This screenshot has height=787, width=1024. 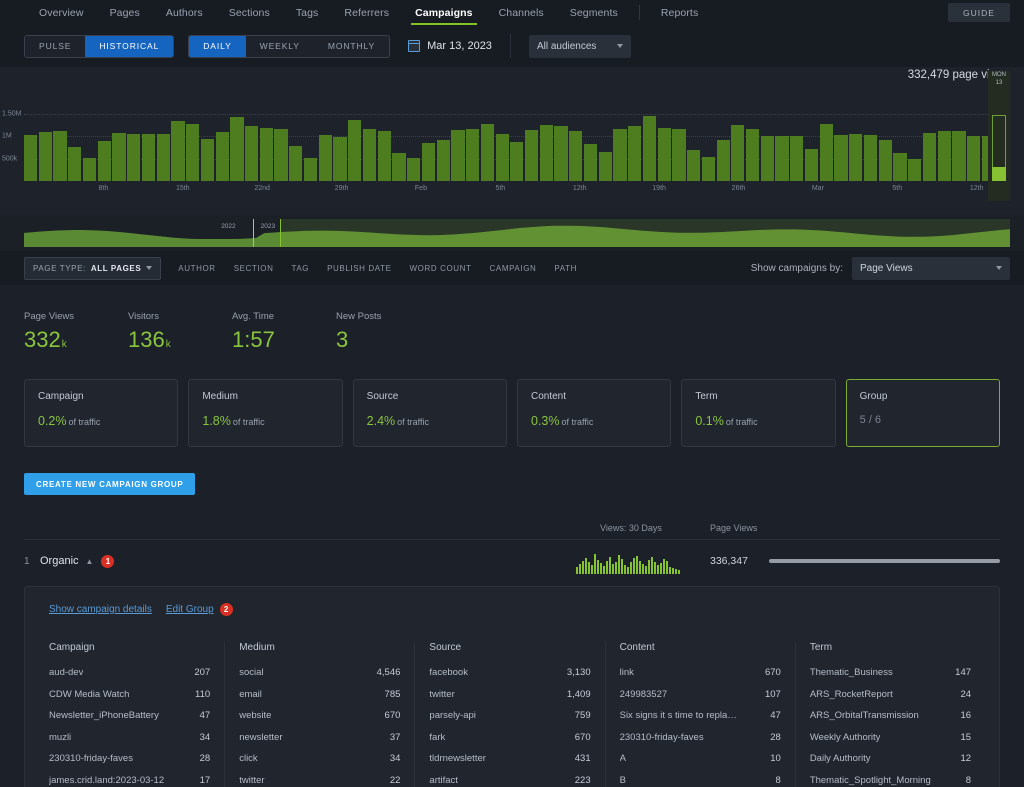 What do you see at coordinates (700, 694) in the screenshot?
I see `table-row: 249983527 107` at bounding box center [700, 694].